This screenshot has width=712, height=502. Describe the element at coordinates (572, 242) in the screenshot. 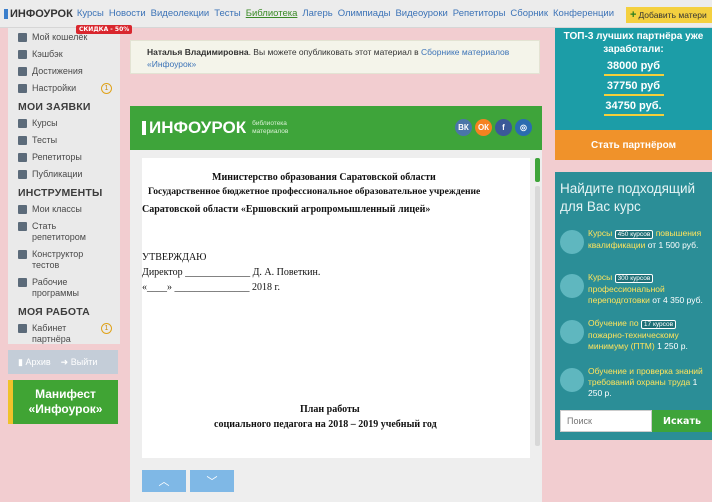

I see `lightbulb-icon` at that location.